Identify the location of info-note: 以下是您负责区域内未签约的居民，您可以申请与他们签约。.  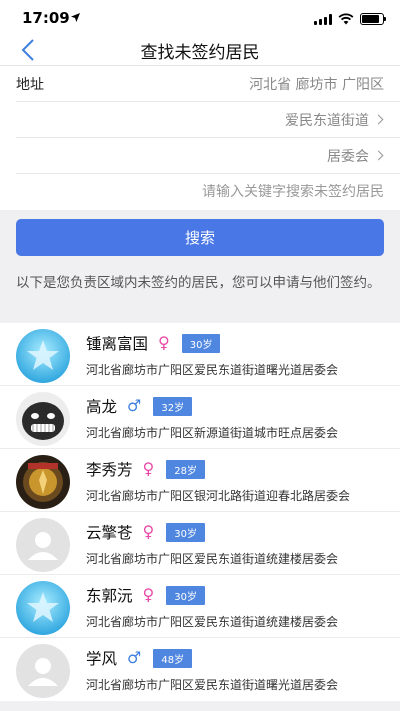
(198, 283).